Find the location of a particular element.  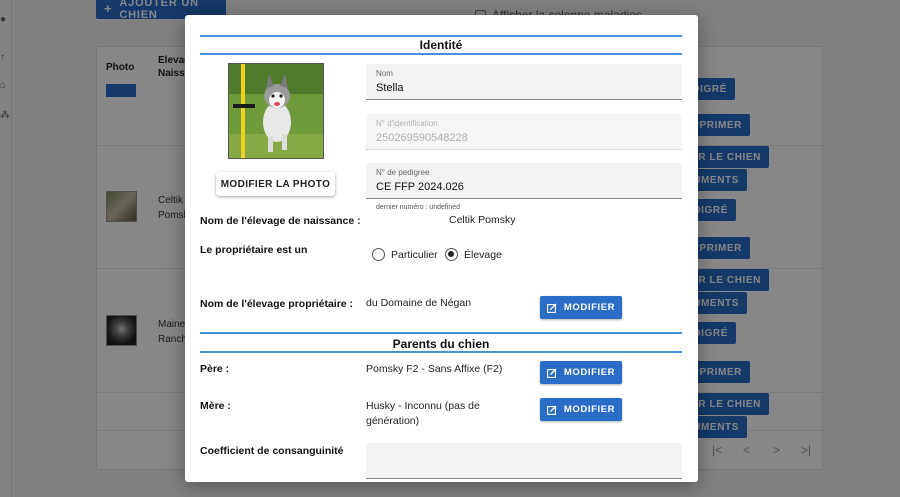

pedigree-field: N° de pedigree CE FFP 2024.026 is located at coordinates (524, 181).